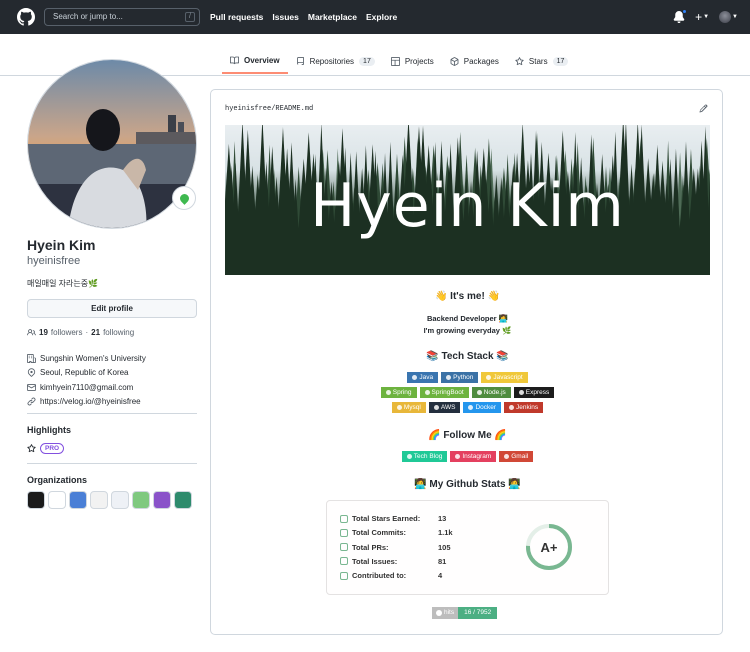 The image size is (750, 652). I want to click on tech-badge: Javascript, so click(504, 377).